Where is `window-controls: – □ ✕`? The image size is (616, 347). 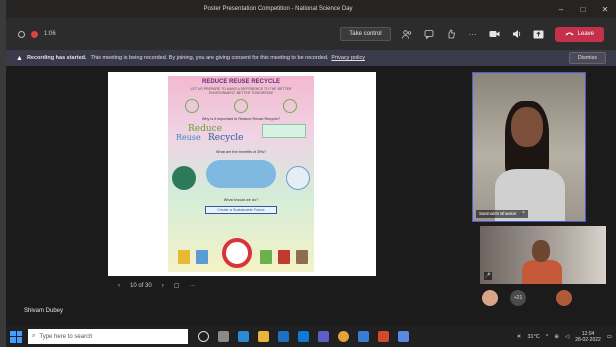
window-controls: – □ ✕ is located at coordinates (583, 9).